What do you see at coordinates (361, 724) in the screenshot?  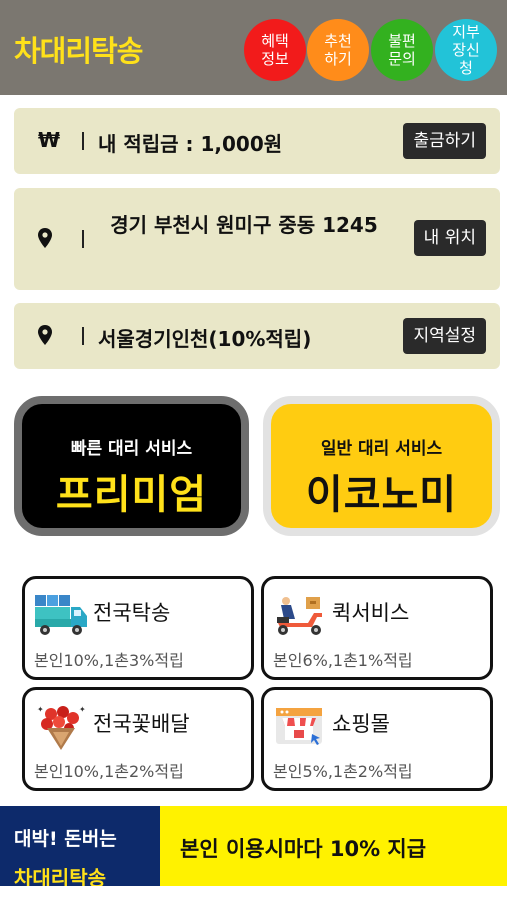 I see `card-title: 쇼핑몰` at bounding box center [361, 724].